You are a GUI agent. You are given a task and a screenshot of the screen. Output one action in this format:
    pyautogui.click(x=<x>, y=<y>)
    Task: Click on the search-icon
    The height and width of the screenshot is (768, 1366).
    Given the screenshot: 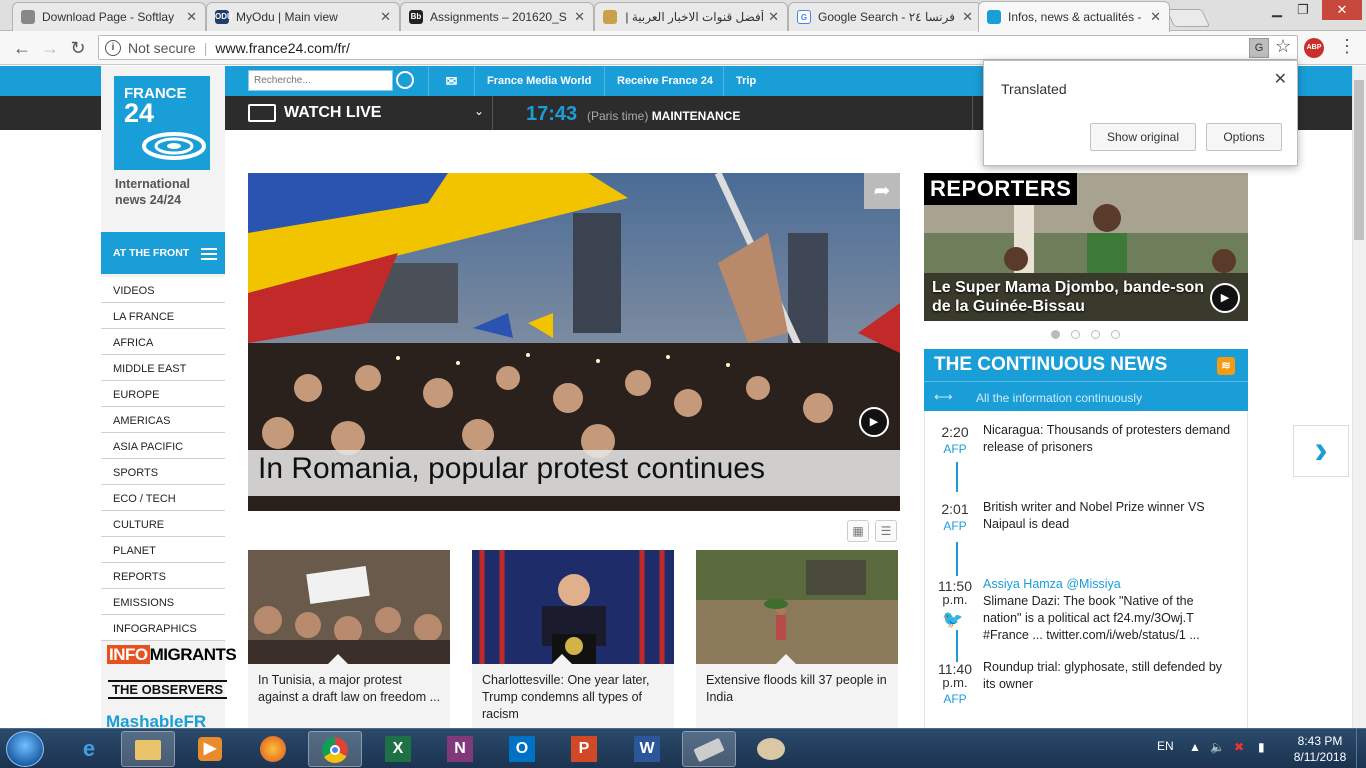 What is the action you would take?
    pyautogui.click(x=405, y=80)
    